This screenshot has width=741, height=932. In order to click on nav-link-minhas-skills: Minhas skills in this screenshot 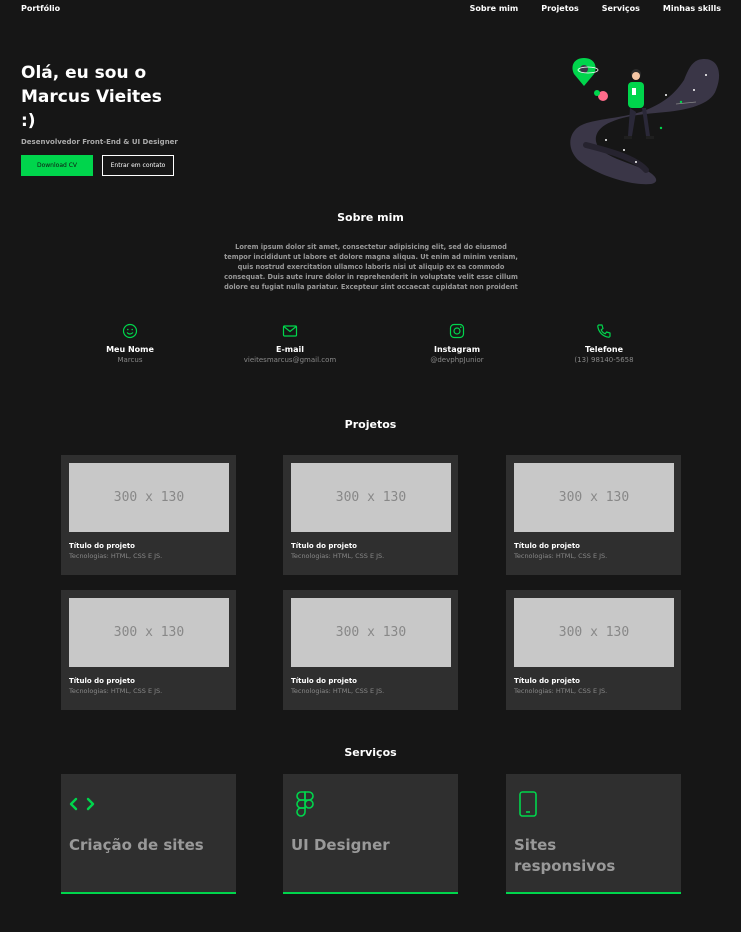, I will do `click(692, 8)`.